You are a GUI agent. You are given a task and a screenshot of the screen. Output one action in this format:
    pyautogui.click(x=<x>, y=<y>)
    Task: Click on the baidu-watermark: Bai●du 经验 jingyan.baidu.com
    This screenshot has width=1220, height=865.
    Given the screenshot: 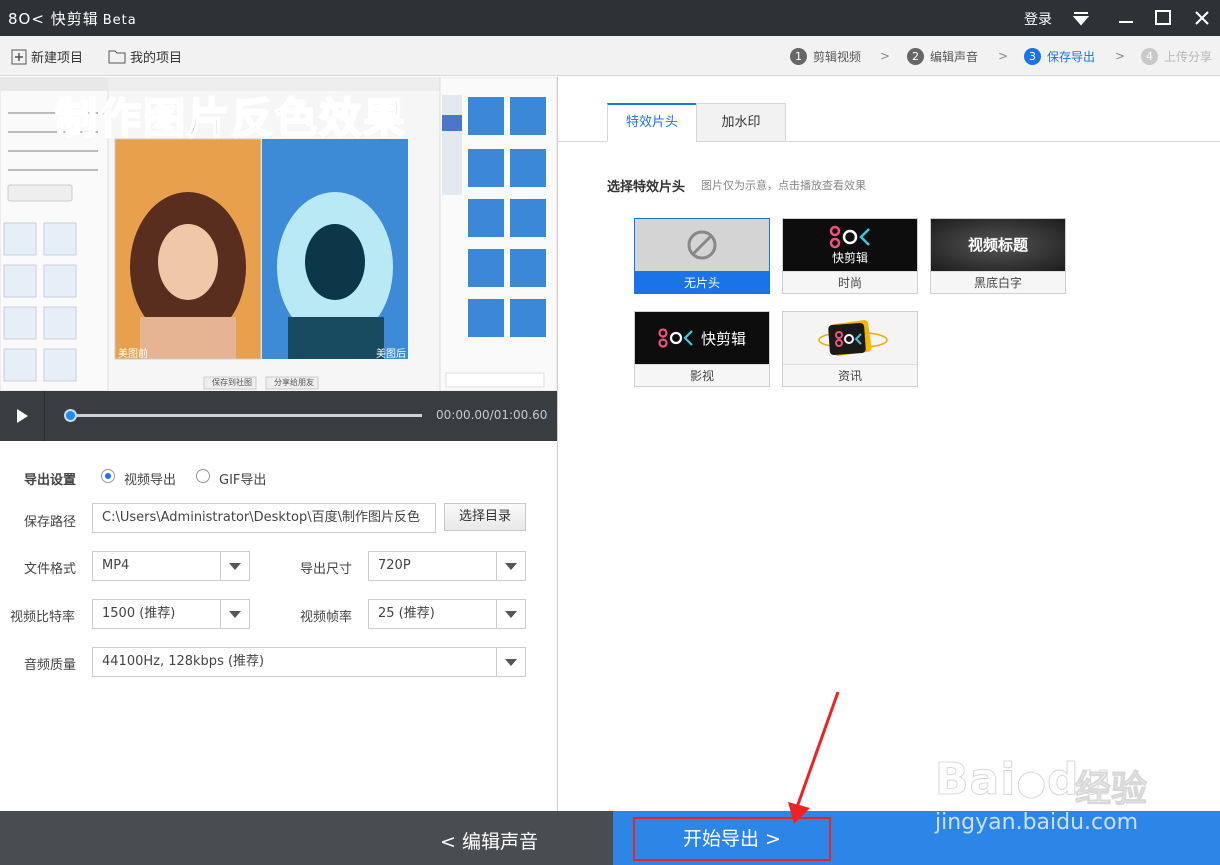 What is the action you would take?
    pyautogui.click(x=1041, y=795)
    